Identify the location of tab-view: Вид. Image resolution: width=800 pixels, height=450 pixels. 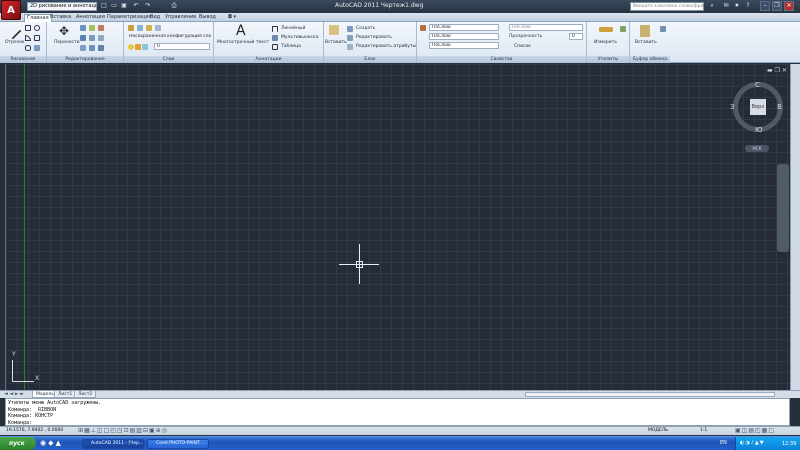
(155, 18).